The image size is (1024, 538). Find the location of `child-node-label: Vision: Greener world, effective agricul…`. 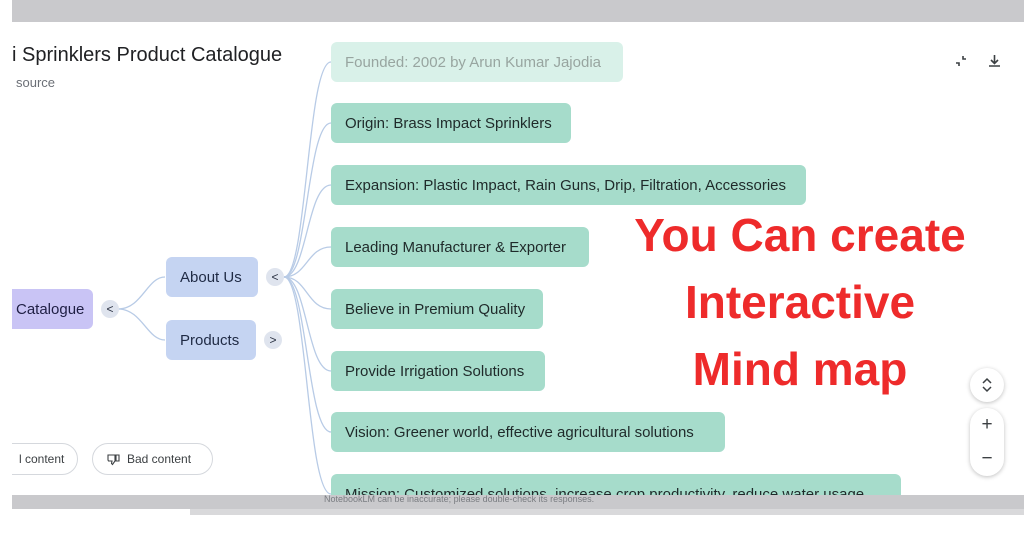

child-node-label: Vision: Greener world, effective agricul… is located at coordinates (519, 432).